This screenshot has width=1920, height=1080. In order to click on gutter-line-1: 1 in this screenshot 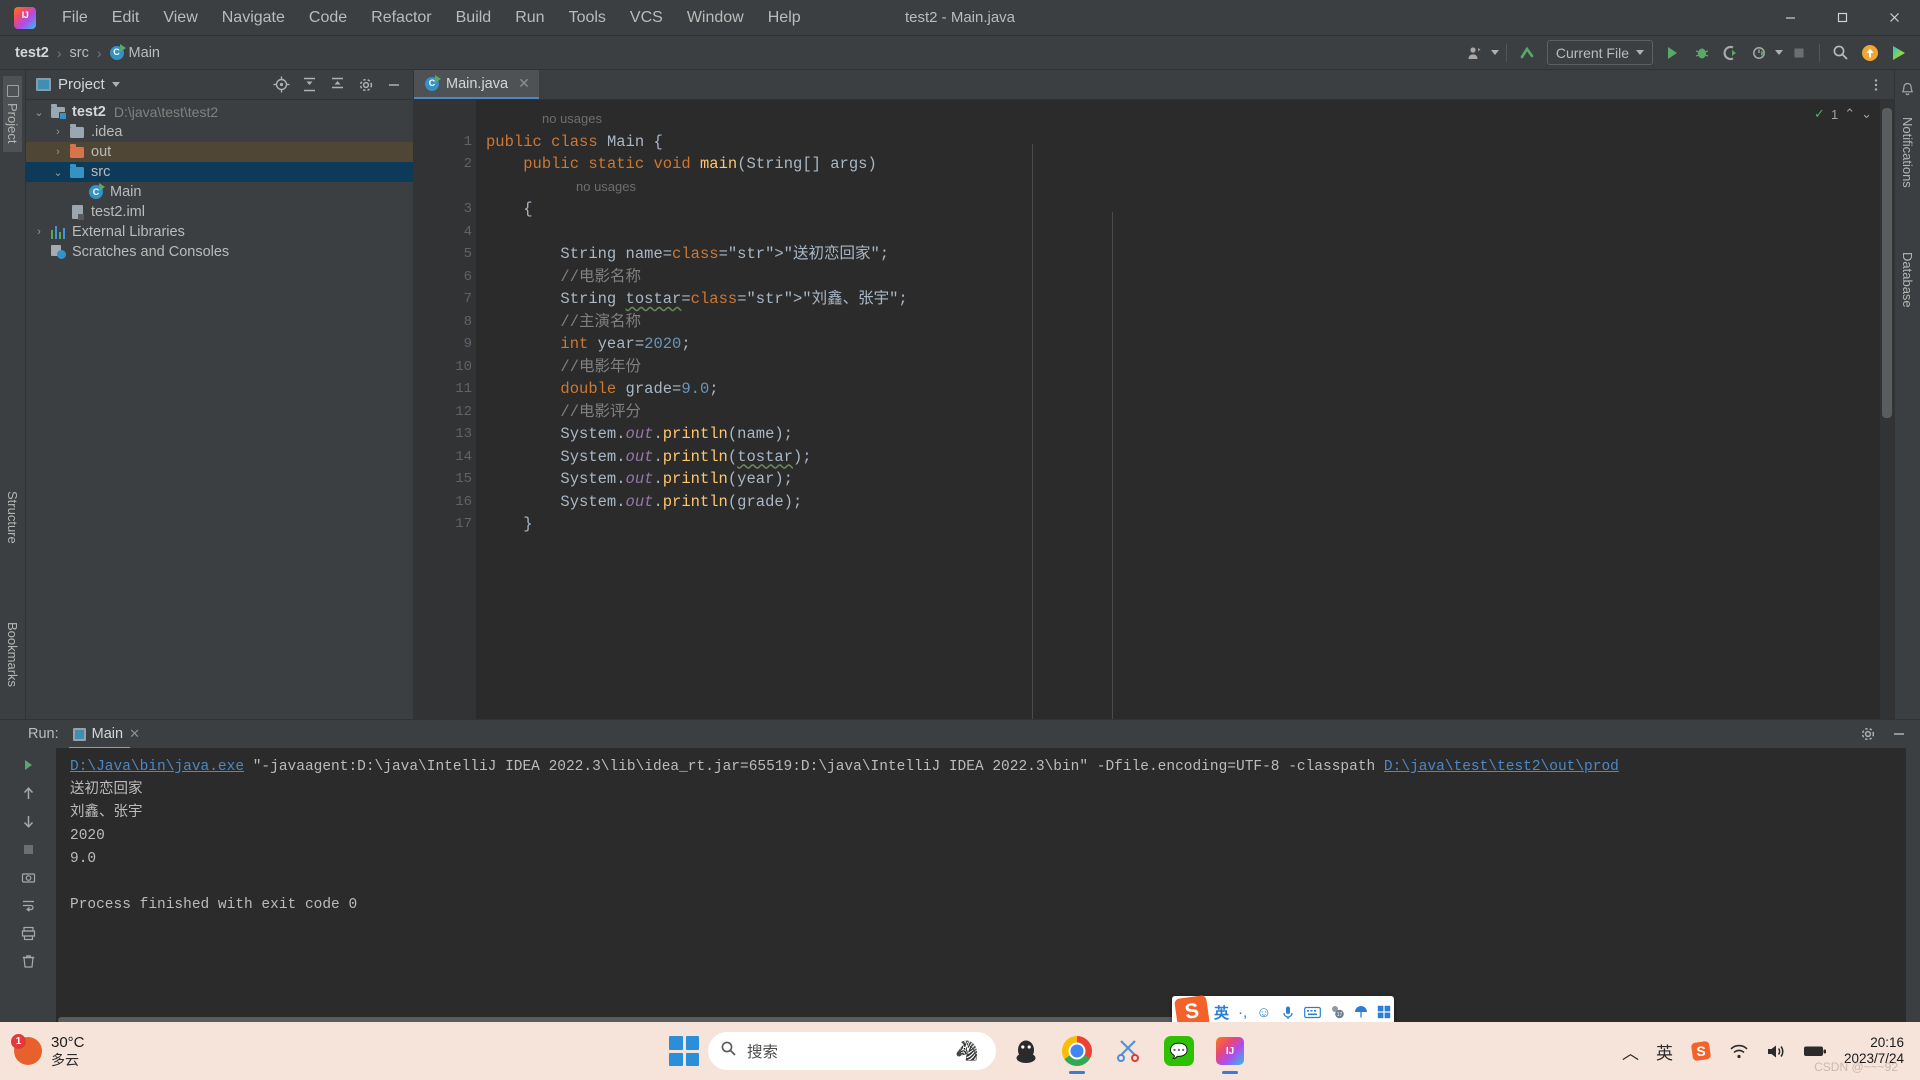, I will do `click(453, 142)`.